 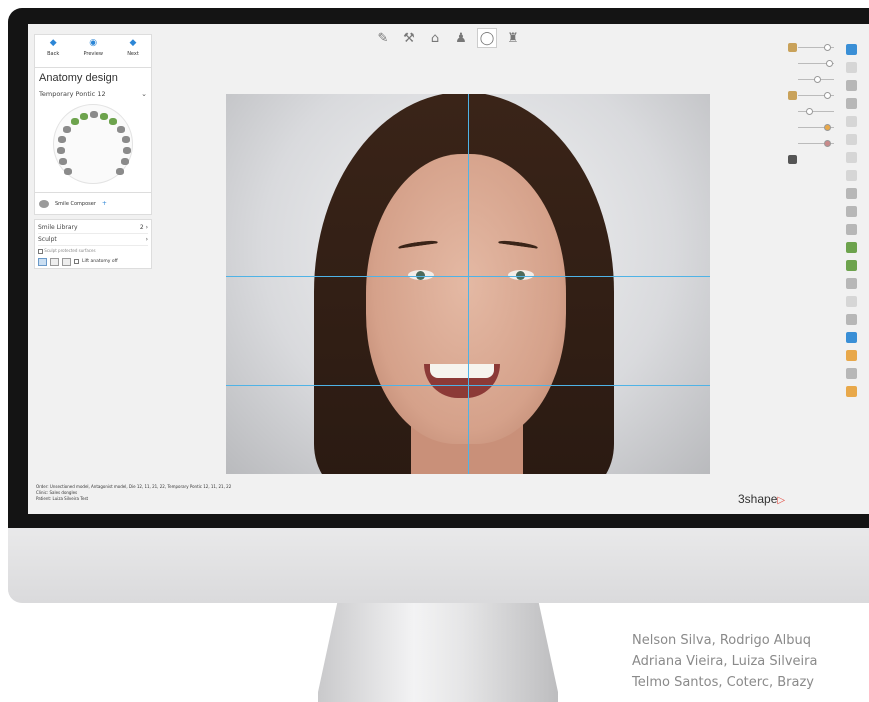 What do you see at coordinates (461, 38) in the screenshot?
I see `user-icon: ♟` at bounding box center [461, 38].